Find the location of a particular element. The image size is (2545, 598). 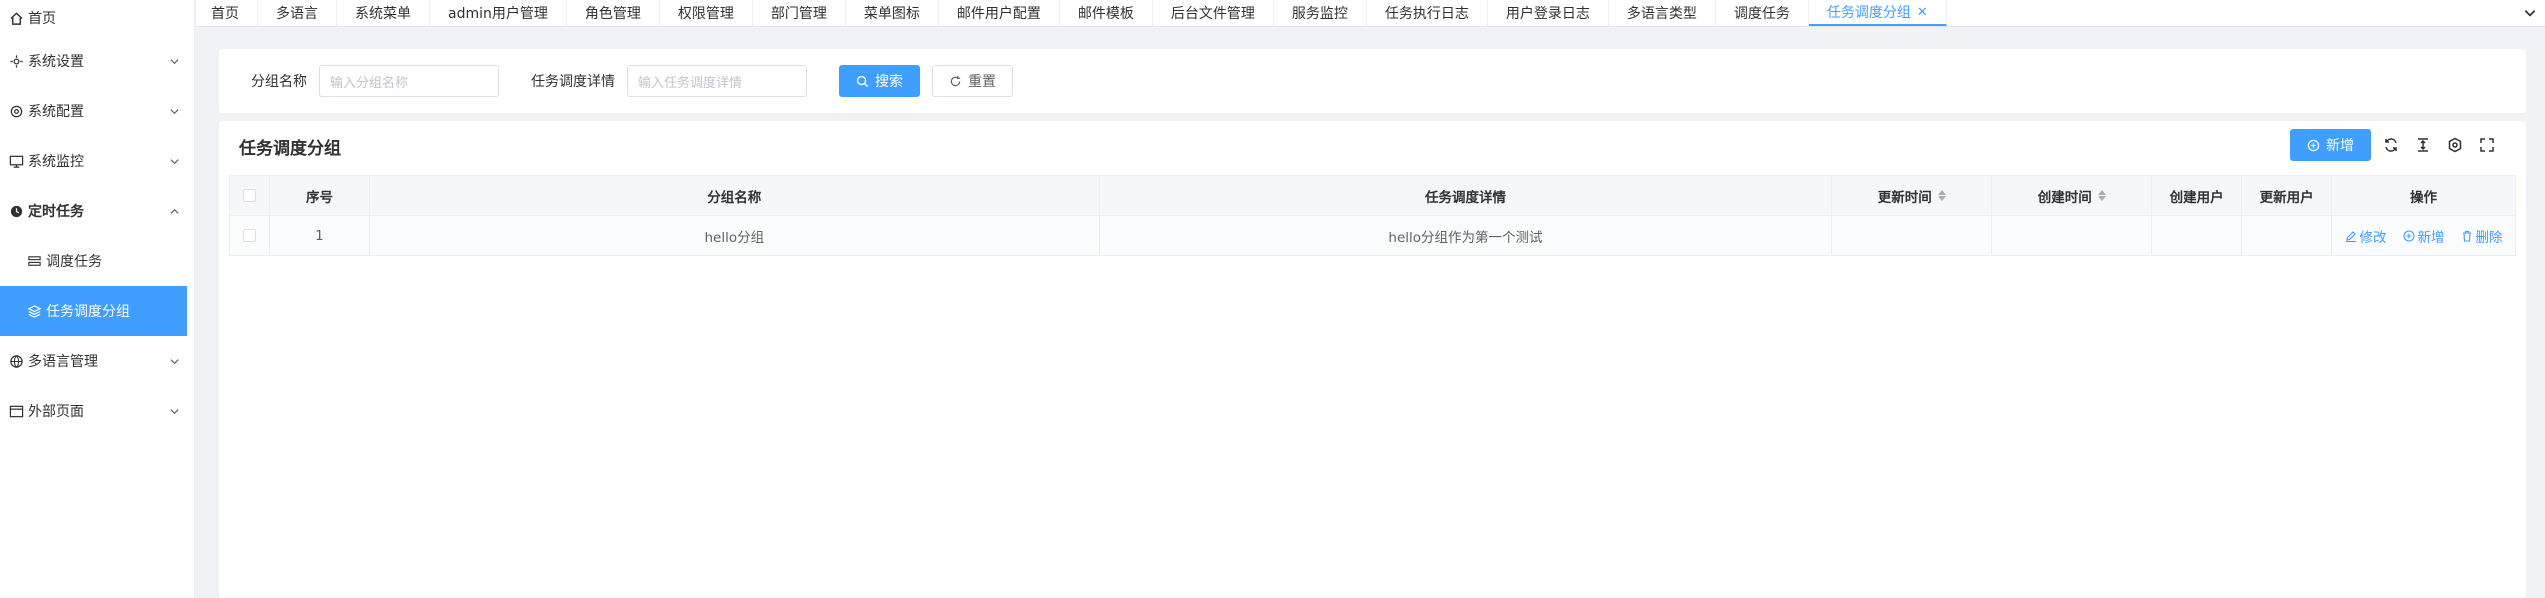

sidebar-item-external-pages: 外部页面 is located at coordinates (97, 411).